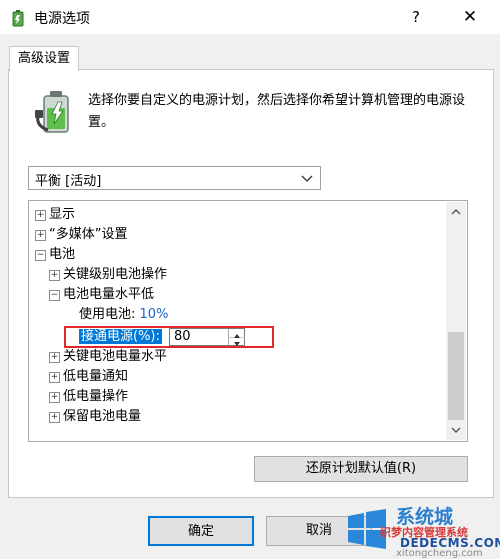  I want to click on power-plan-value: 平衡 [活动], so click(68, 181).